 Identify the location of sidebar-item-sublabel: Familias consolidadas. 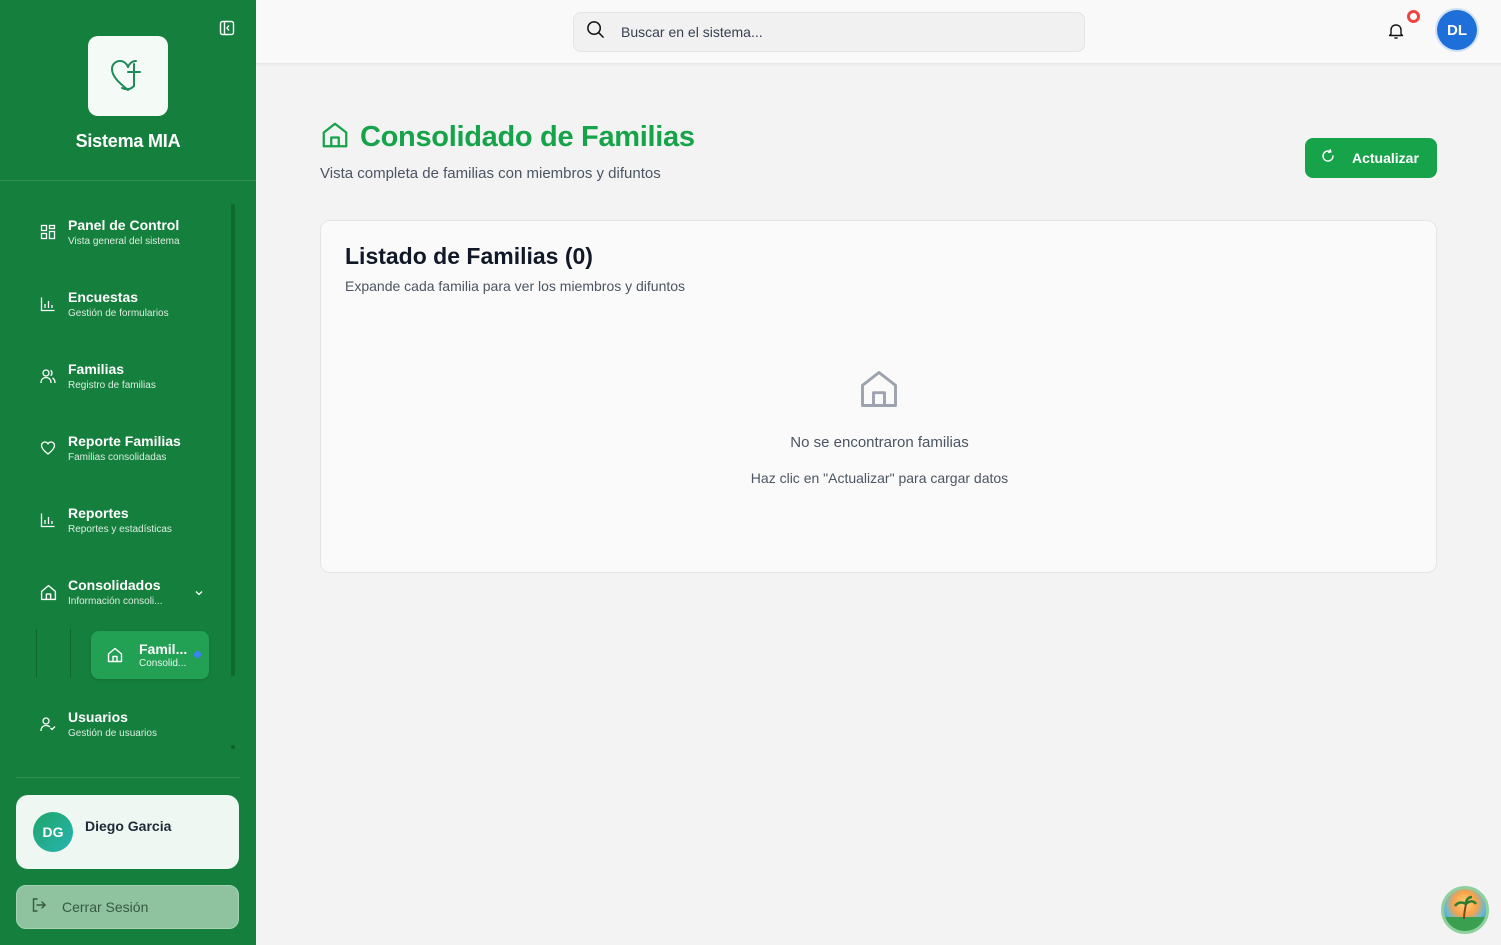
(117, 457).